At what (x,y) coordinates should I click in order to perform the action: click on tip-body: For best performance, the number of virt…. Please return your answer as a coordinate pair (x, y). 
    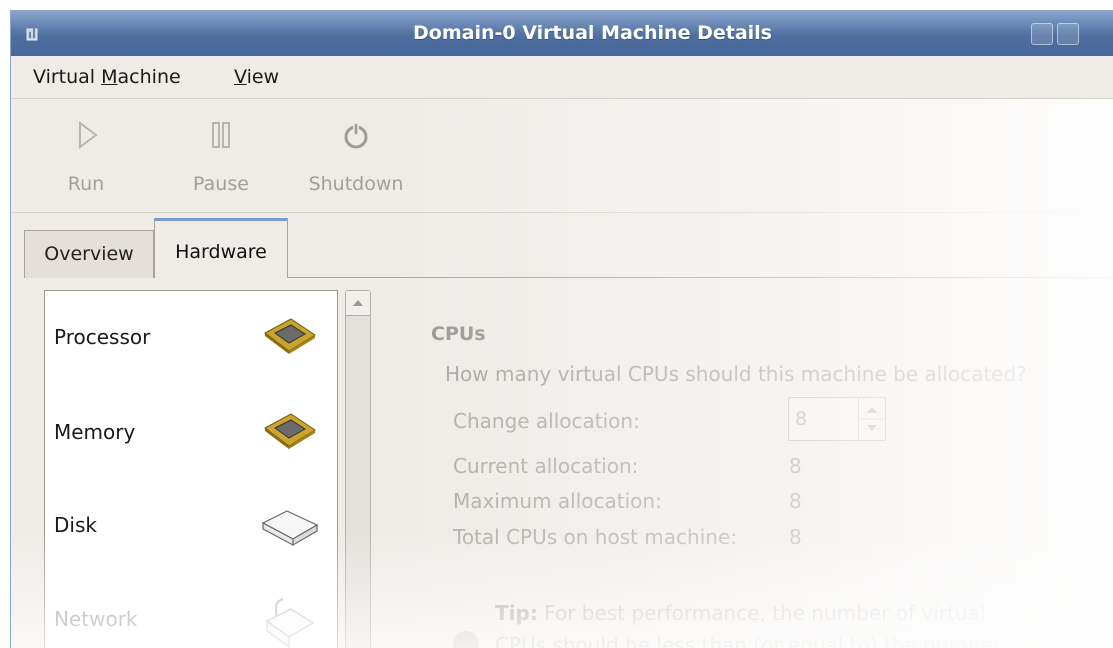
    Looking at the image, I should click on (761, 613).